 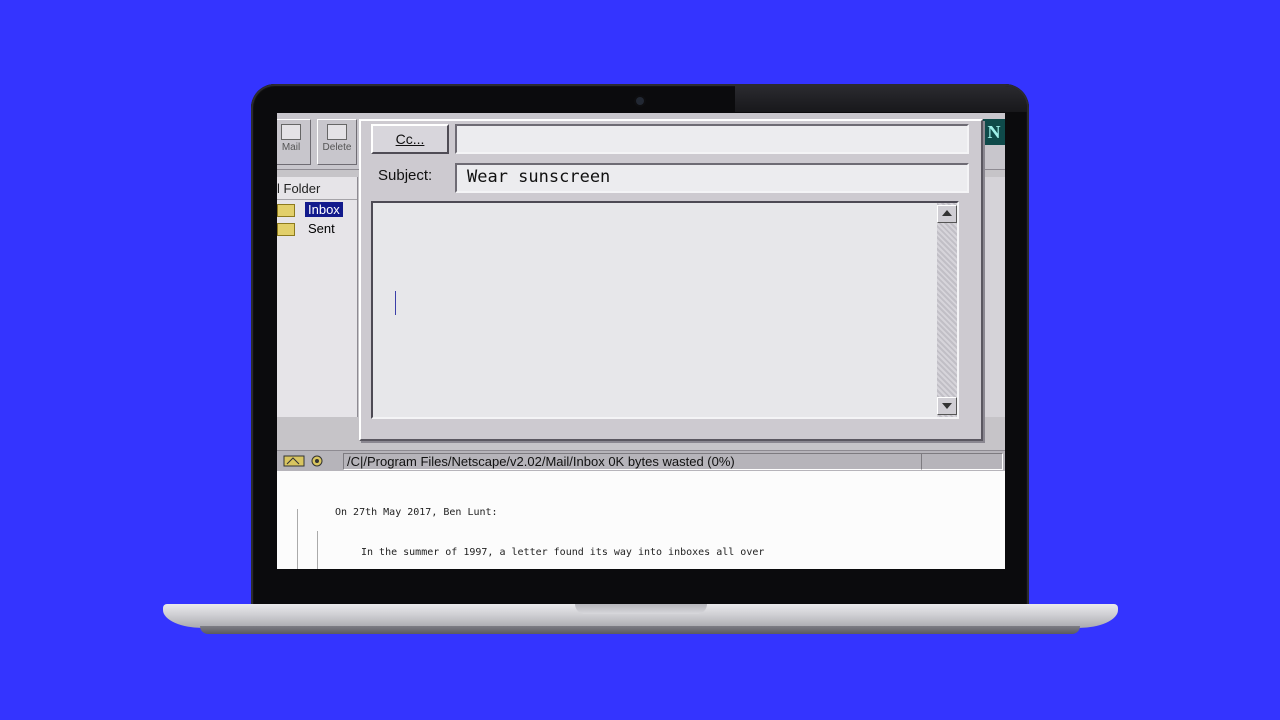 I want to click on scroll-up-button, so click(x=947, y=214).